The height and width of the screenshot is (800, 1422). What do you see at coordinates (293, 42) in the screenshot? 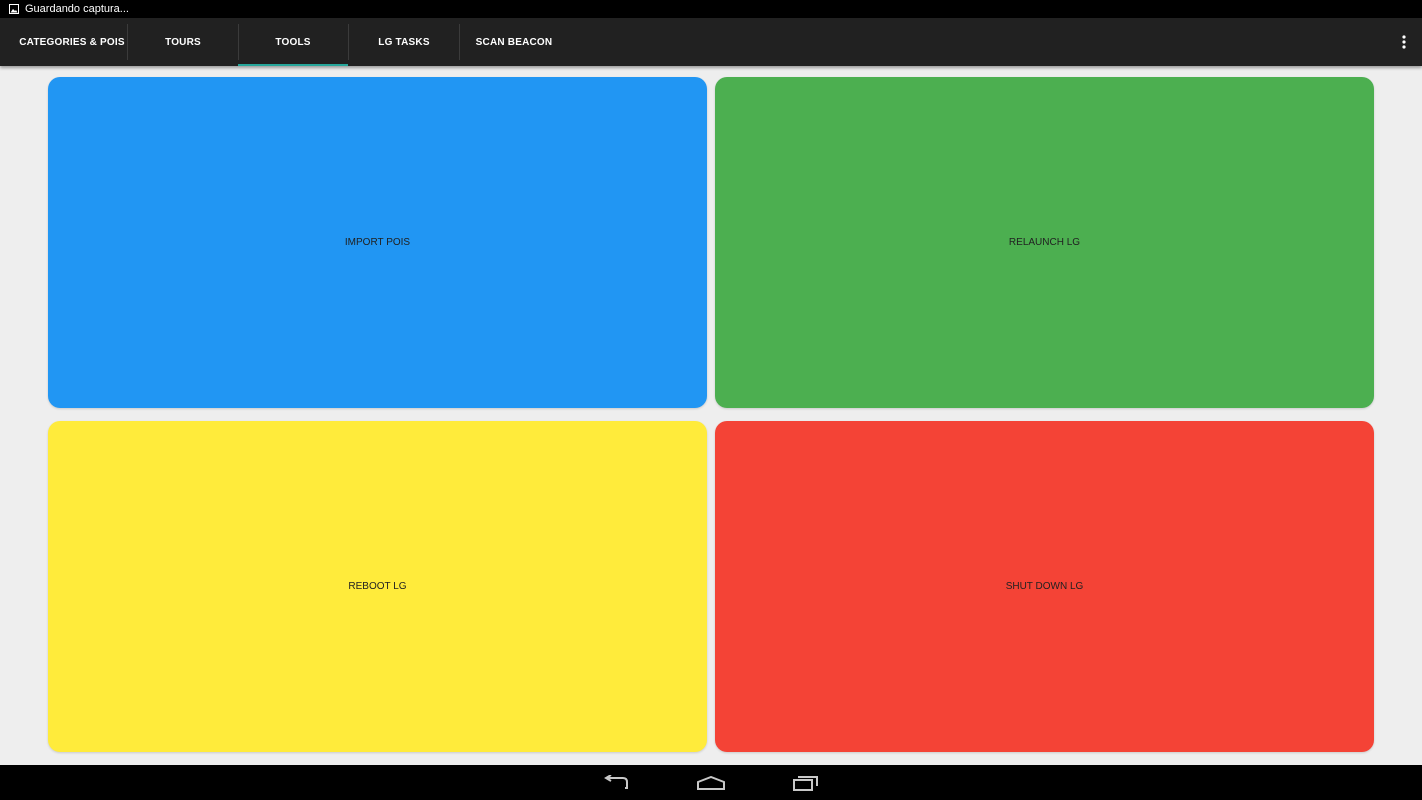
I see `tab-tools: TOOLS` at bounding box center [293, 42].